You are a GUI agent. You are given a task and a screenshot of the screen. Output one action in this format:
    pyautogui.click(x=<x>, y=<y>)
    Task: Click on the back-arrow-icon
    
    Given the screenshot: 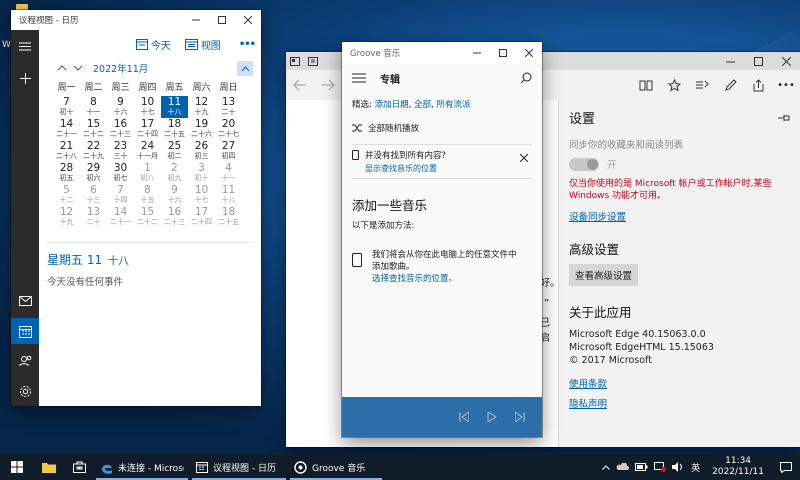 What is the action you would take?
    pyautogui.click(x=300, y=85)
    